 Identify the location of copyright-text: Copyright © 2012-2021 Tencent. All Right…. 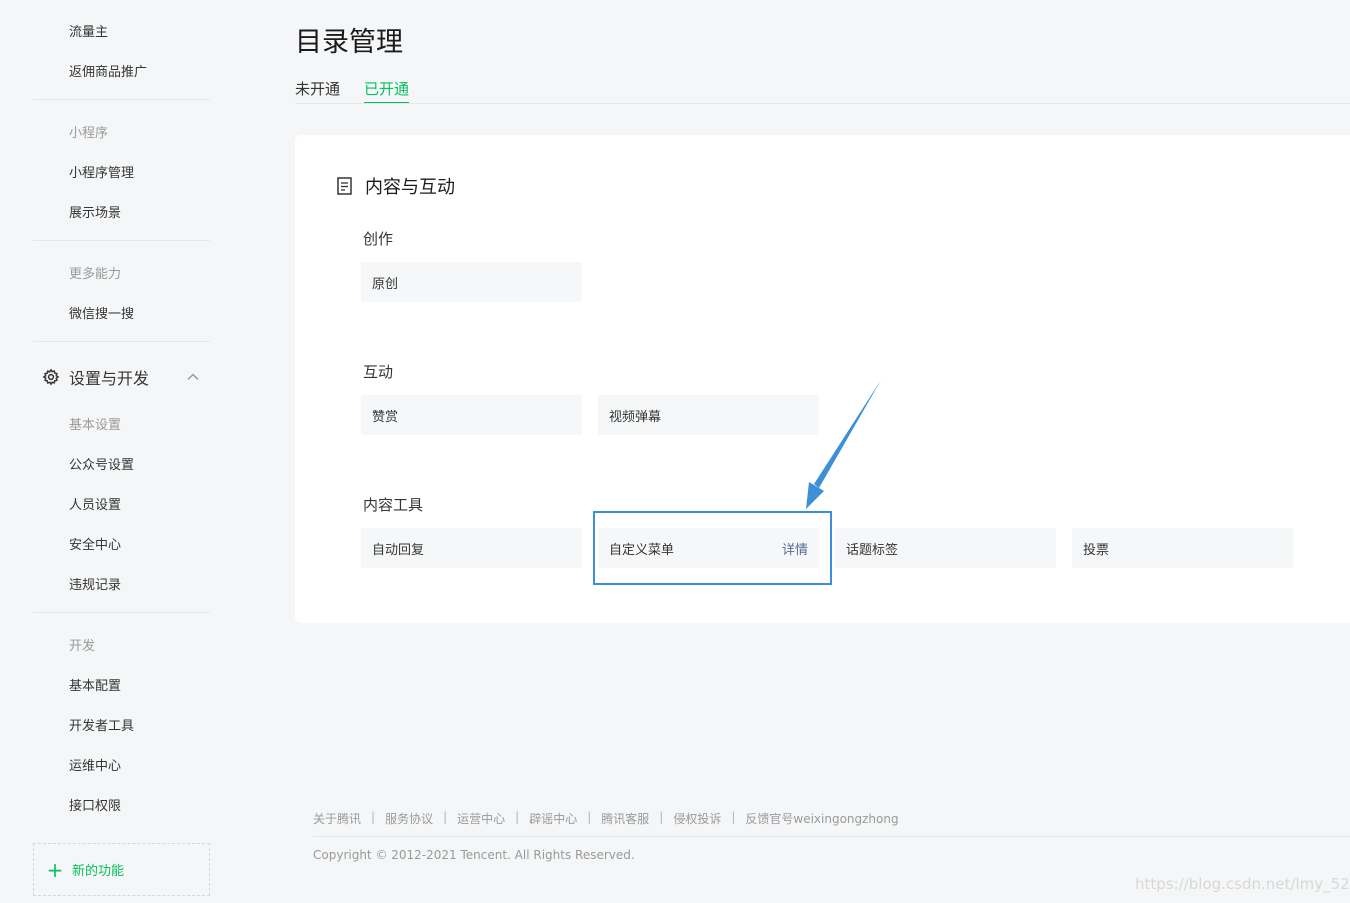
(474, 855).